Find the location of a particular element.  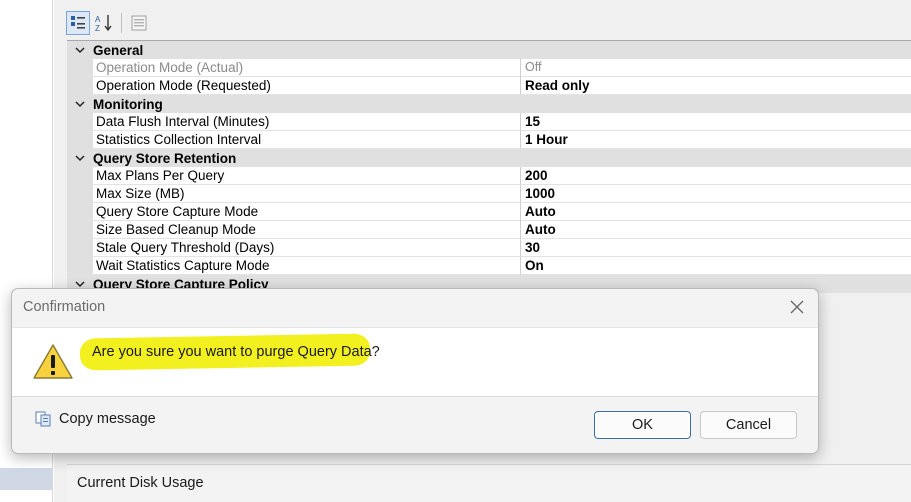

property-value: Off is located at coordinates (716, 68).